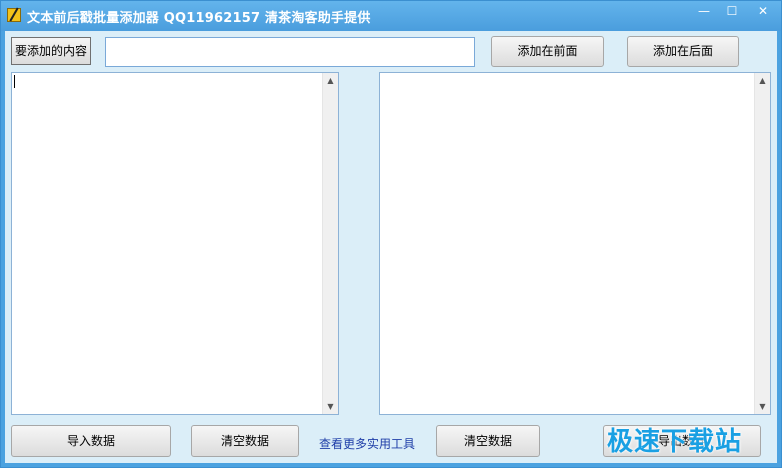  What do you see at coordinates (763, 11) in the screenshot?
I see `close-button: ✕` at bounding box center [763, 11].